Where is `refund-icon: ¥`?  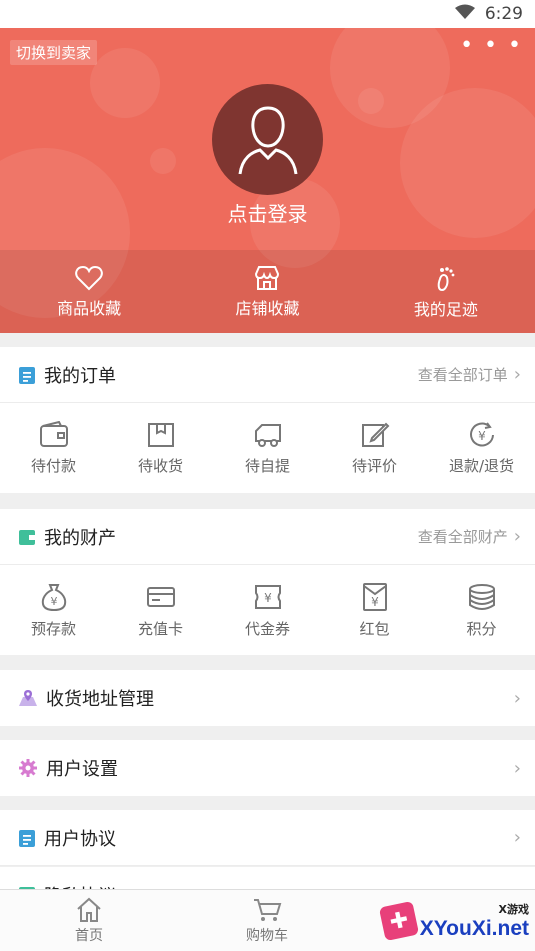 refund-icon: ¥ is located at coordinates (481, 433).